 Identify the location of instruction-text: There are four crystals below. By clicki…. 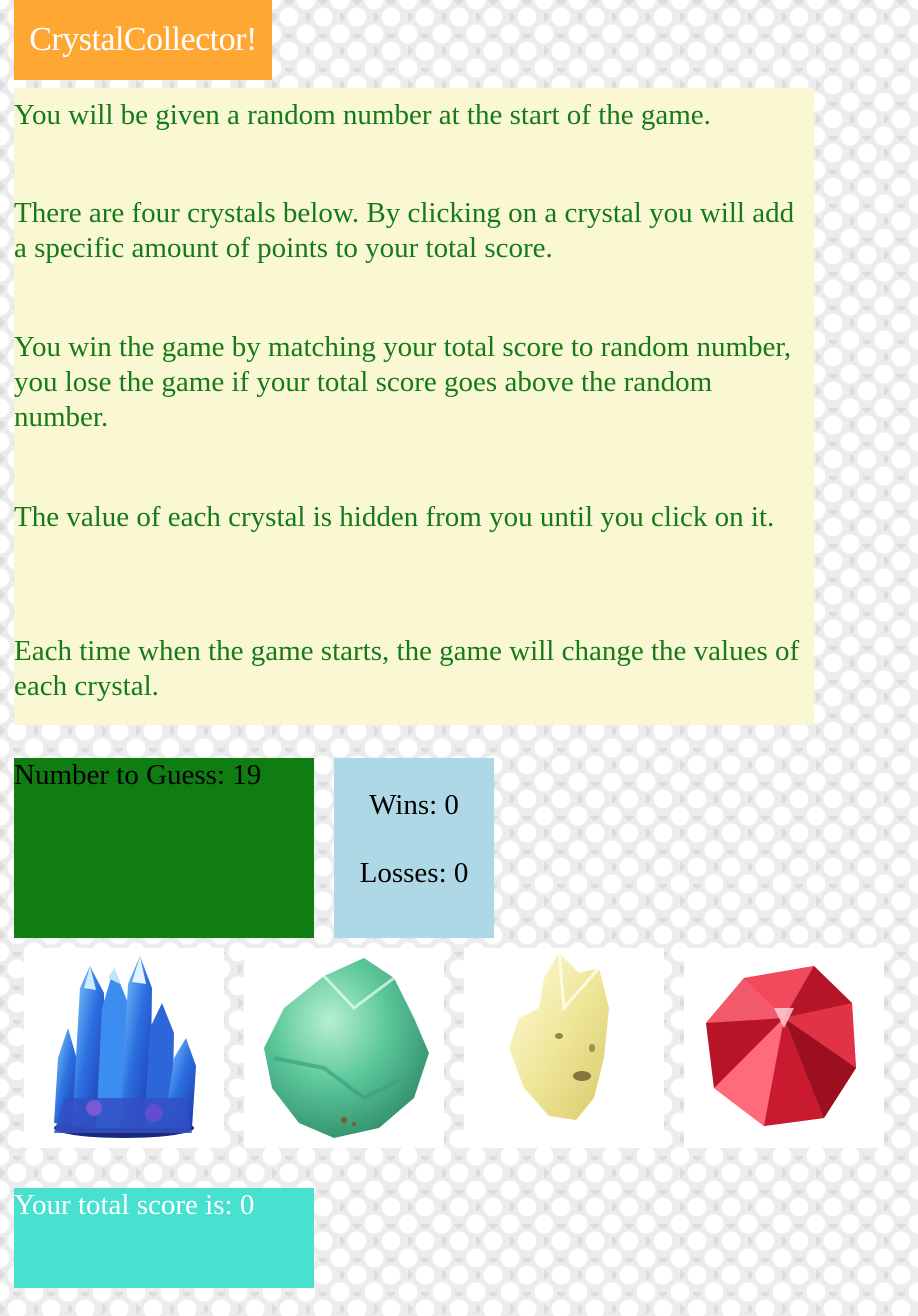
(404, 230).